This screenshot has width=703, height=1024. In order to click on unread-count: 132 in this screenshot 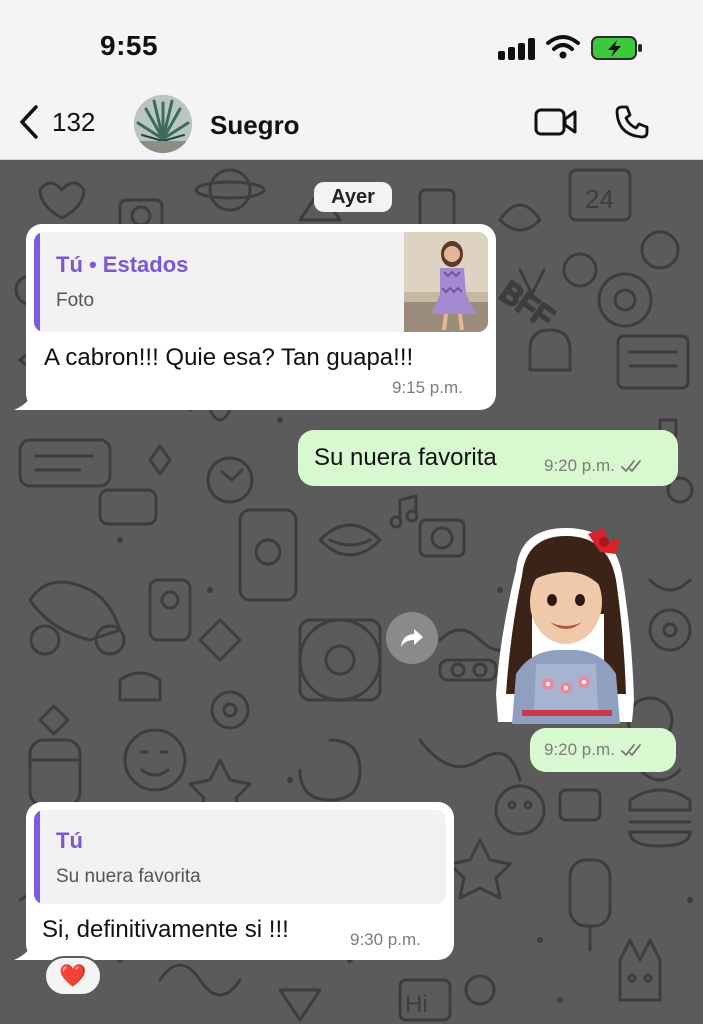, I will do `click(74, 121)`.